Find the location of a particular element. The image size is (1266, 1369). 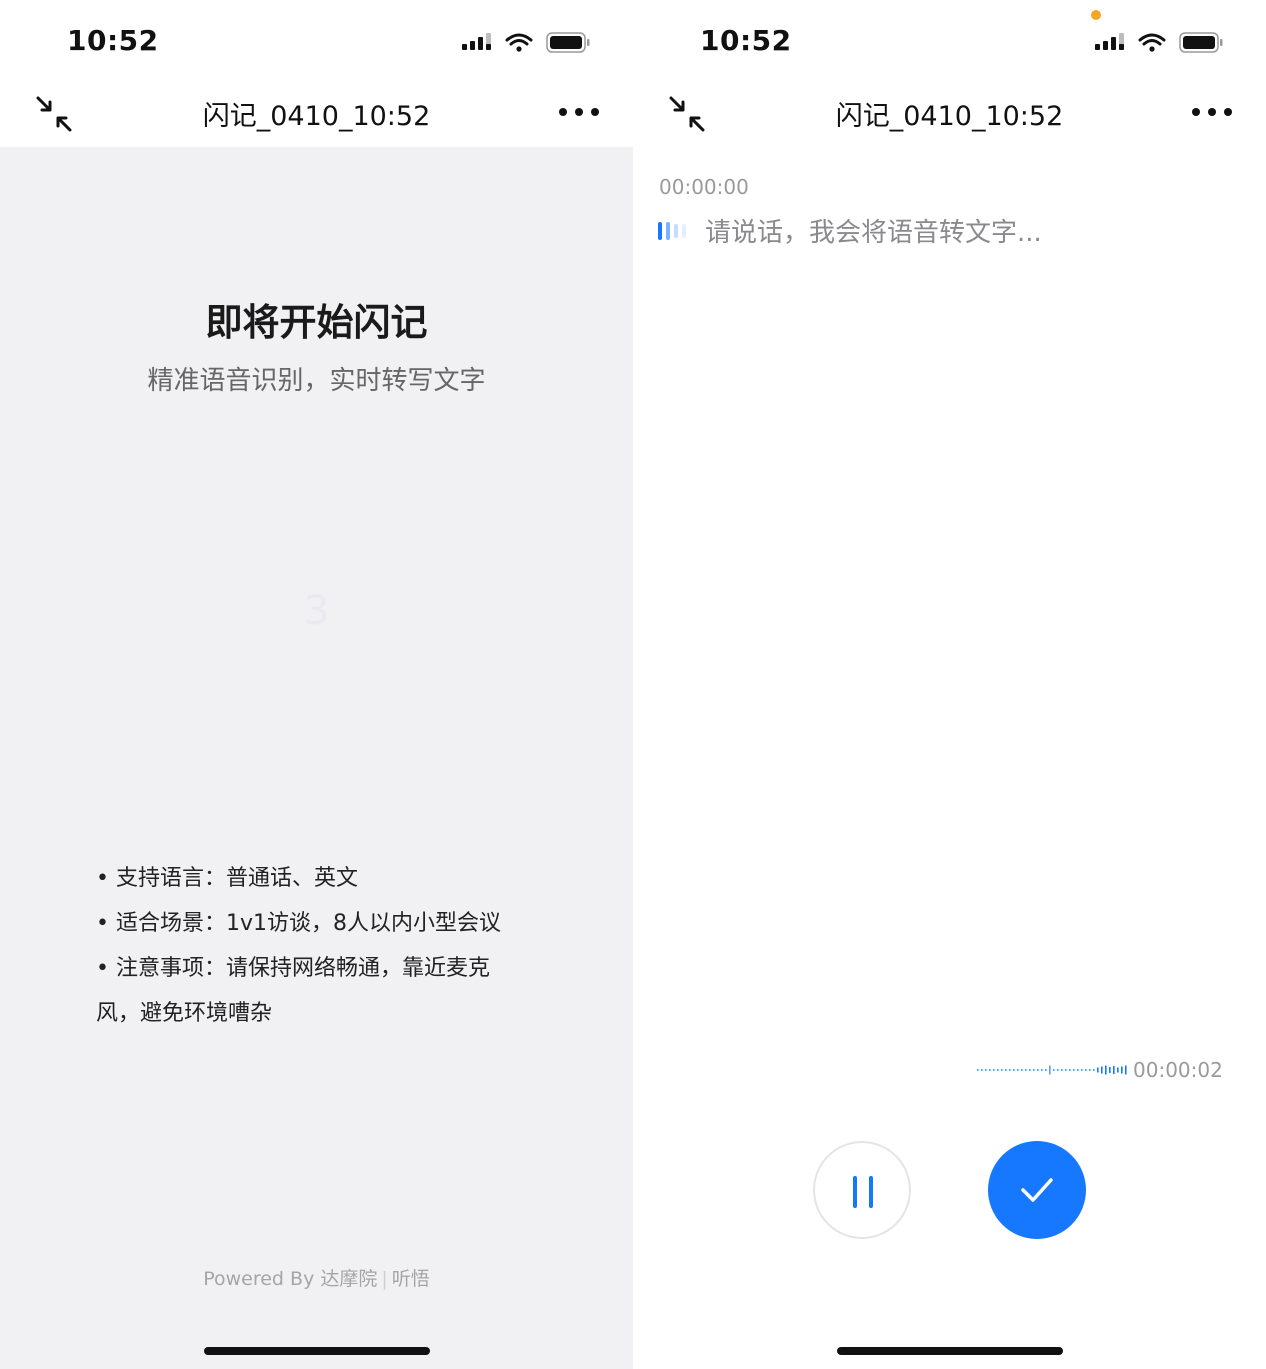

transcript-timestamp: 00:00:00 is located at coordinates (704, 187).